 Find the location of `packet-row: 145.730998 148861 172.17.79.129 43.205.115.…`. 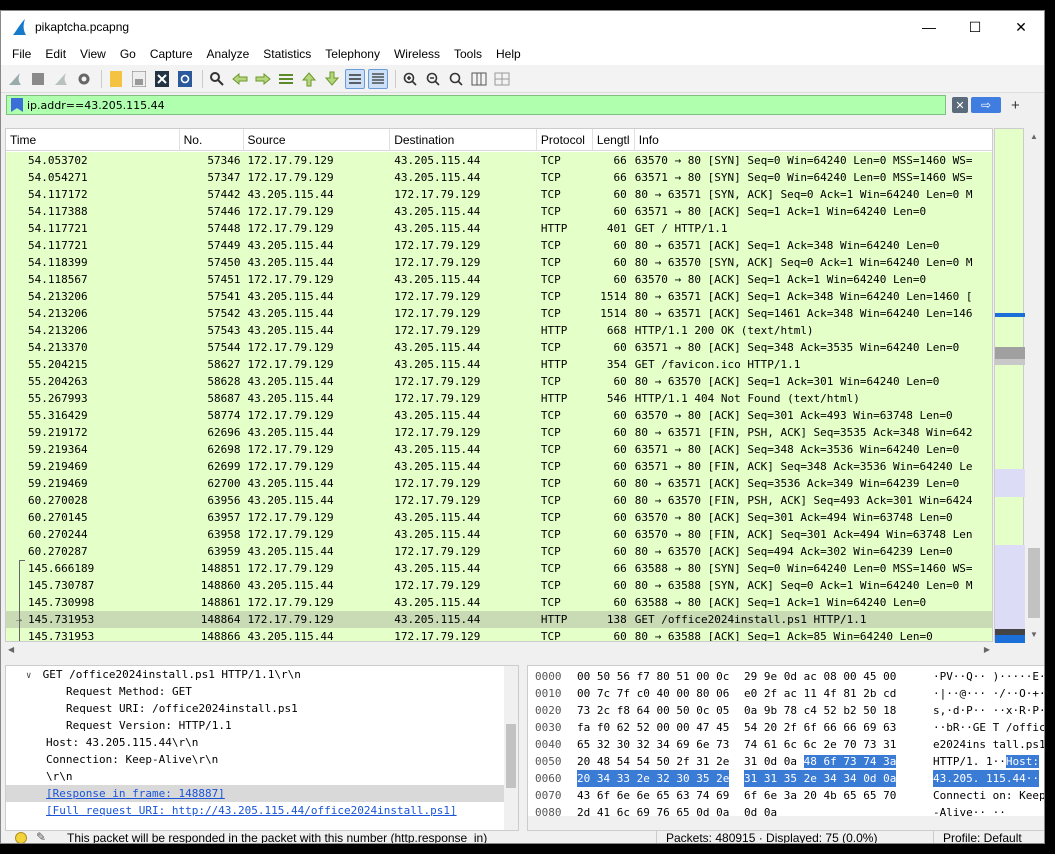

packet-row: 145.730998 148861 172.17.79.129 43.205.115.… is located at coordinates (499, 602).